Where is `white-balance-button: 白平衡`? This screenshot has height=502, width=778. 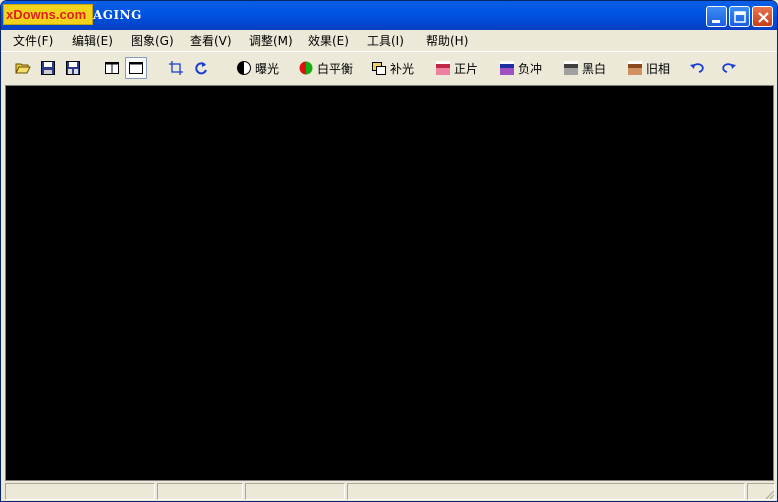 white-balance-button: 白平衡 is located at coordinates (325, 68).